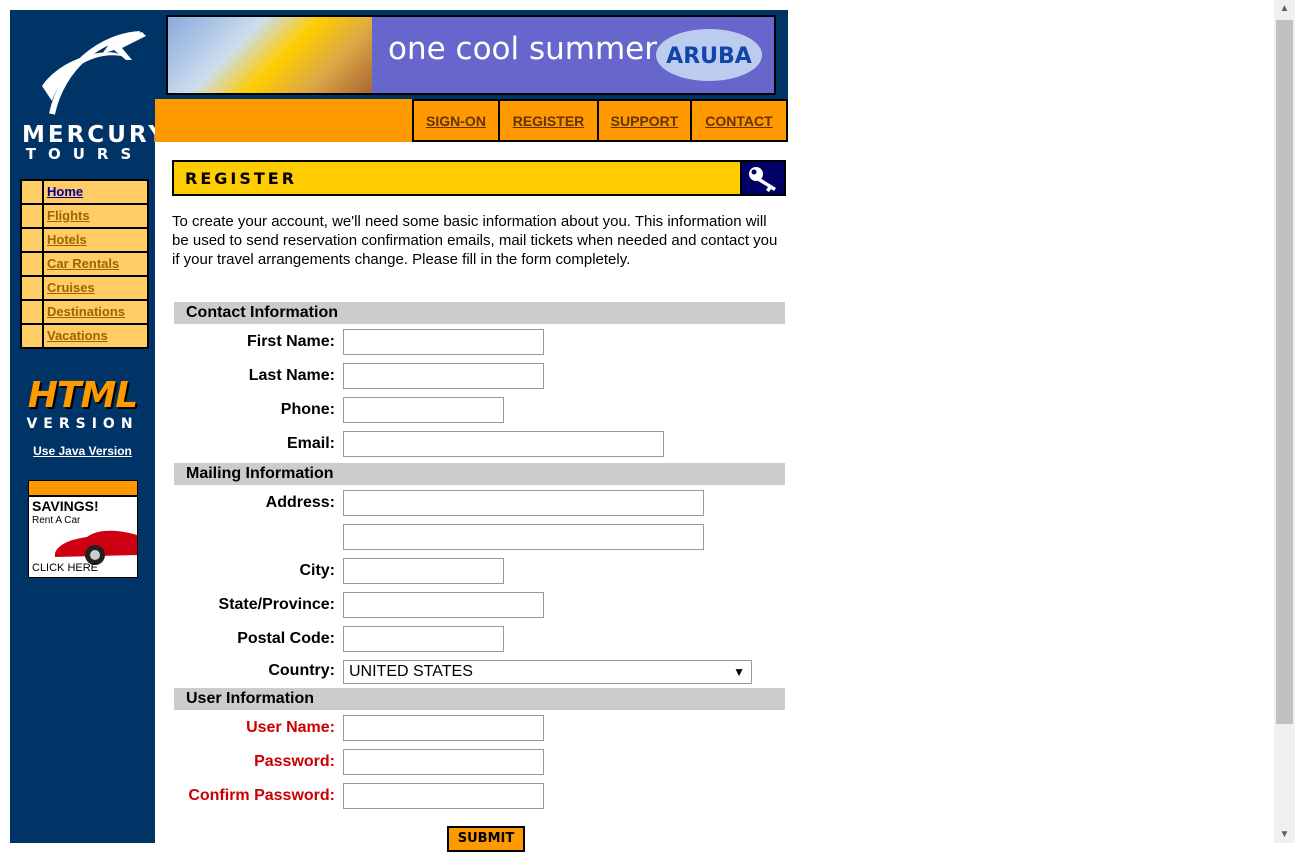 This screenshot has width=1295, height=852. I want to click on side-nav-link-hotels: Hotels, so click(67, 239).